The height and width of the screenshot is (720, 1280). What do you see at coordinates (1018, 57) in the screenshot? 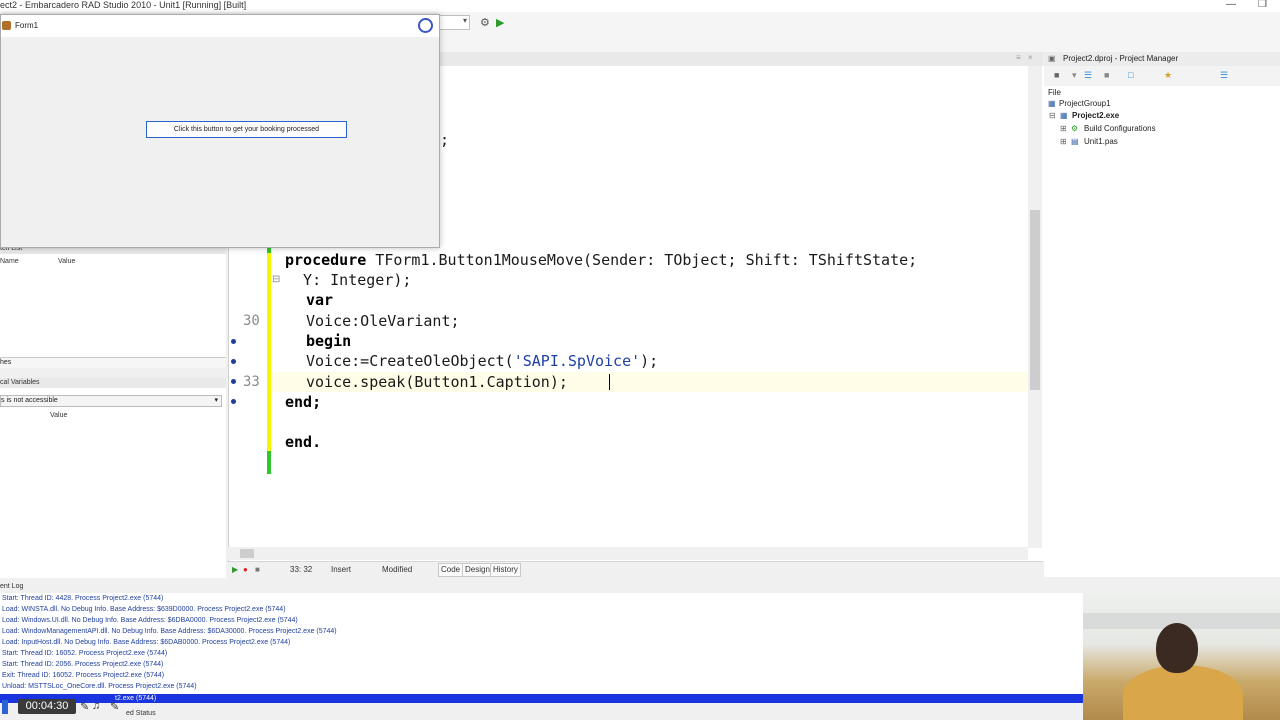
I see `editor-nav-icon: ≡` at bounding box center [1018, 57].